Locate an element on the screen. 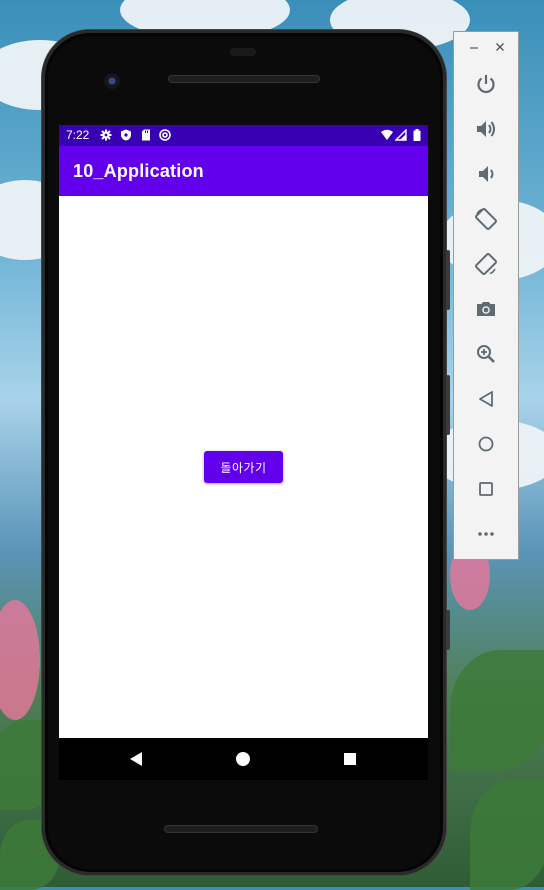  app-title: 10_Application is located at coordinates (138, 171).